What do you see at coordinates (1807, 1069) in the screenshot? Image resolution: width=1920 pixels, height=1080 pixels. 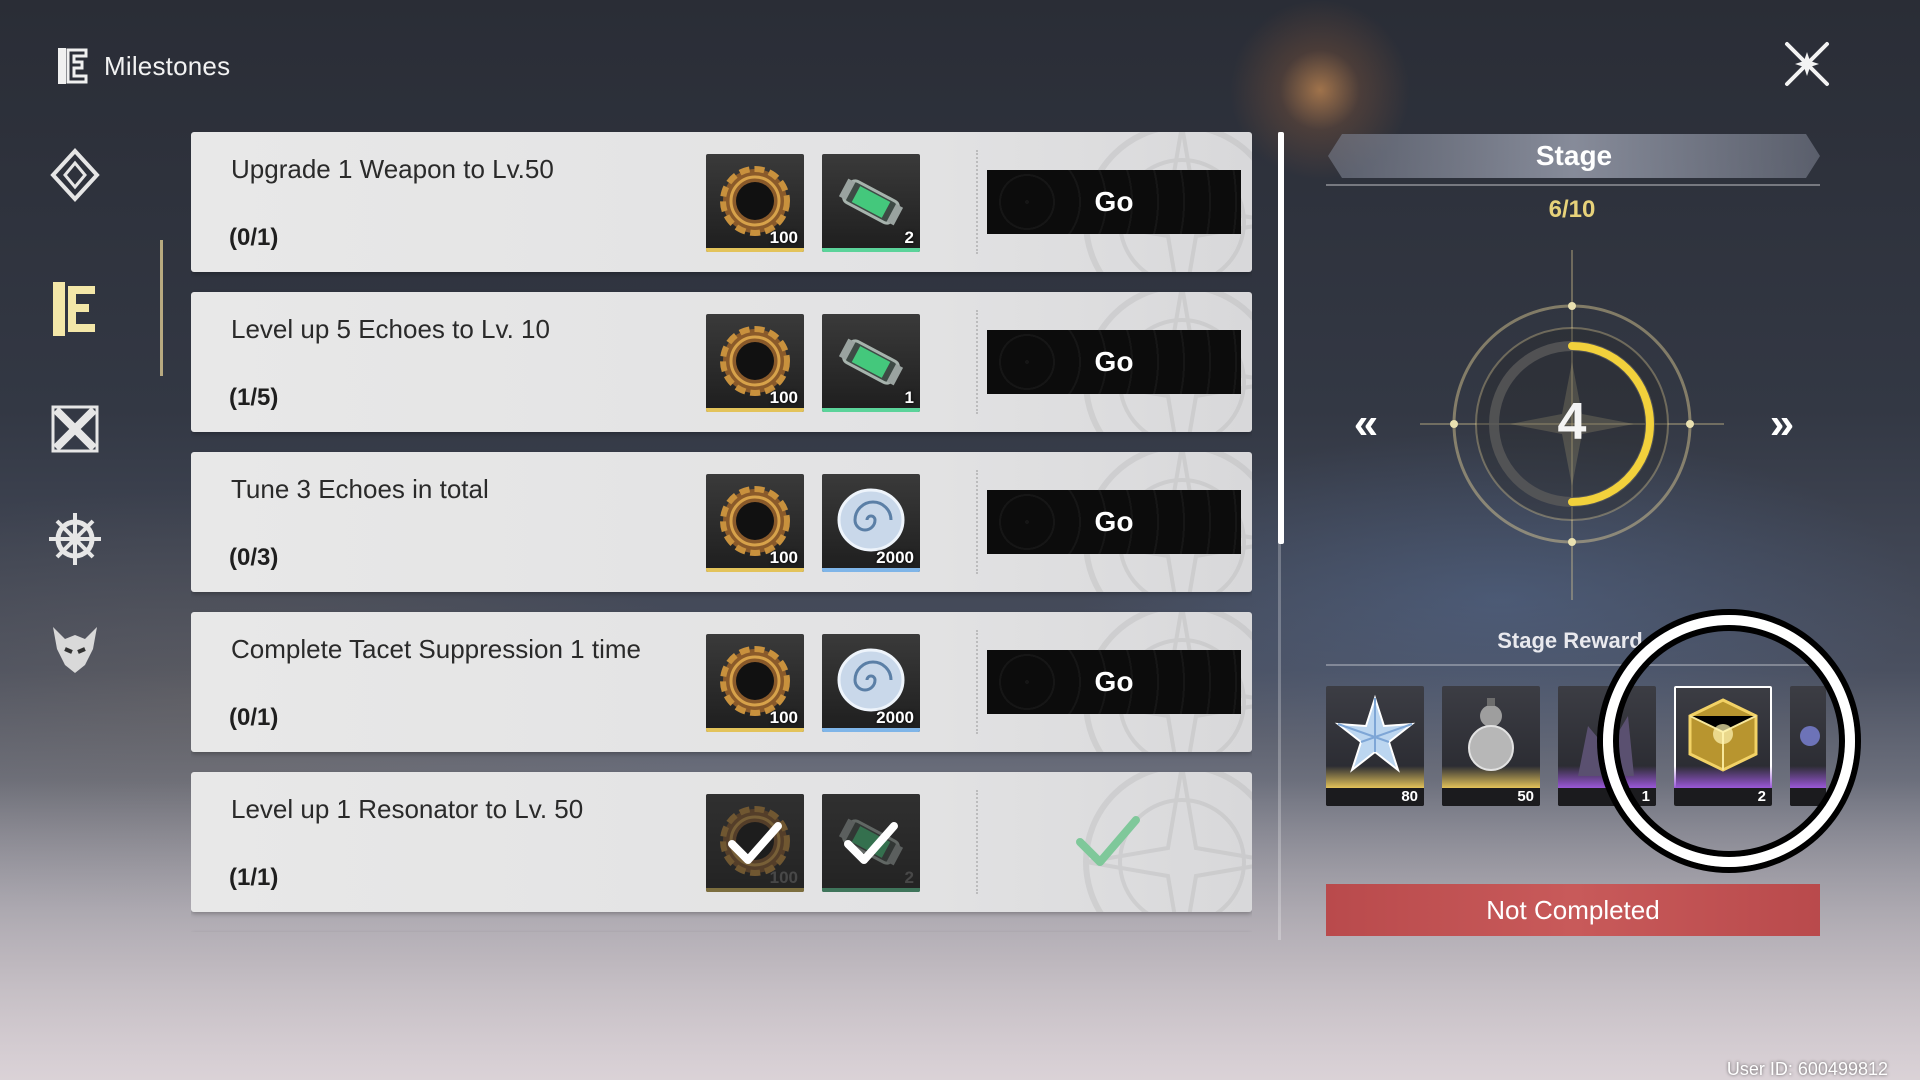 I see `user-id-label: User ID: 600499812` at bounding box center [1807, 1069].